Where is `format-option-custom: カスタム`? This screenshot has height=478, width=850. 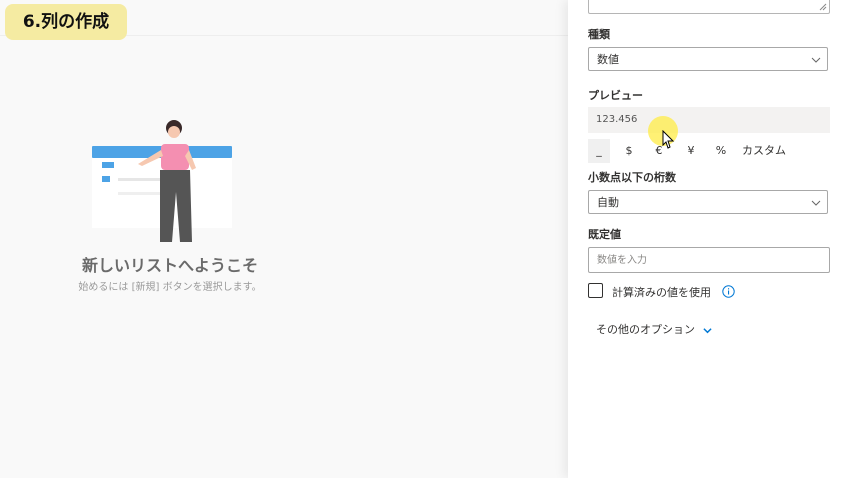 format-option-custom: カスタム is located at coordinates (764, 151).